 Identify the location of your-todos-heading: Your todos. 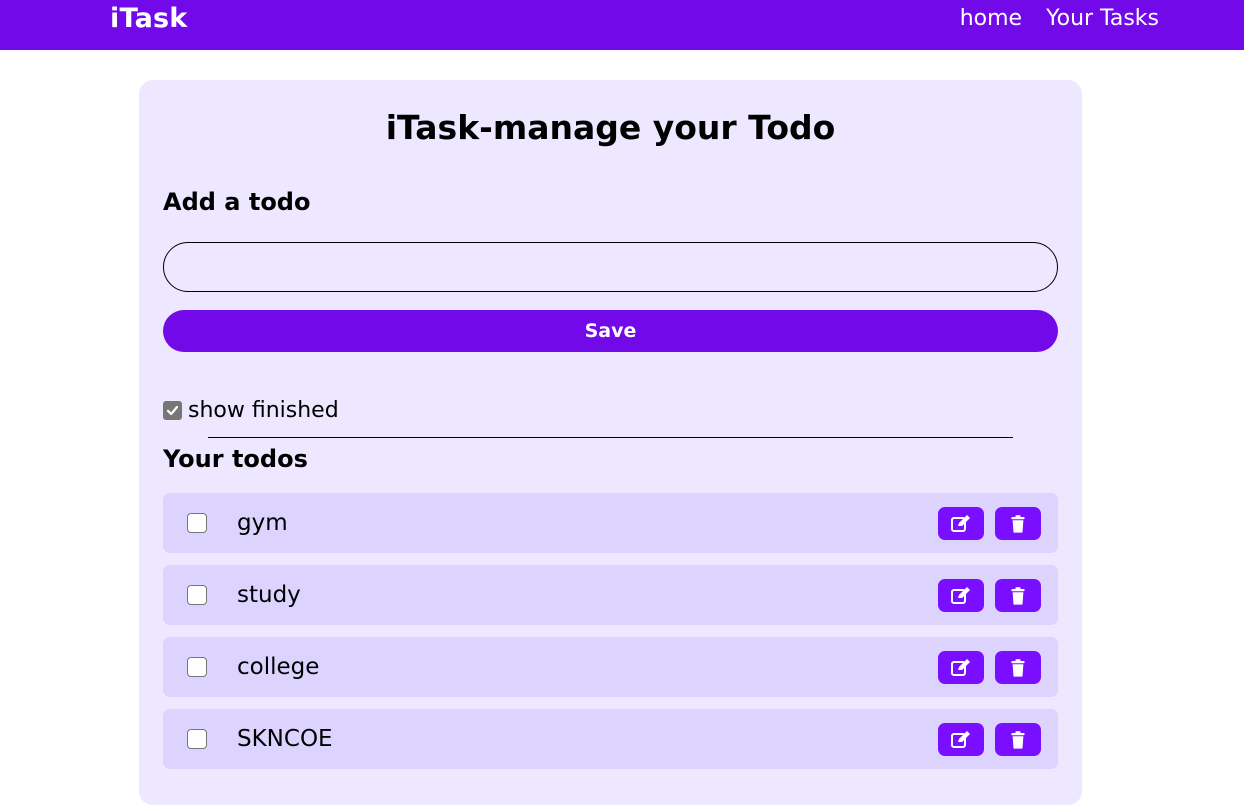
(235, 459).